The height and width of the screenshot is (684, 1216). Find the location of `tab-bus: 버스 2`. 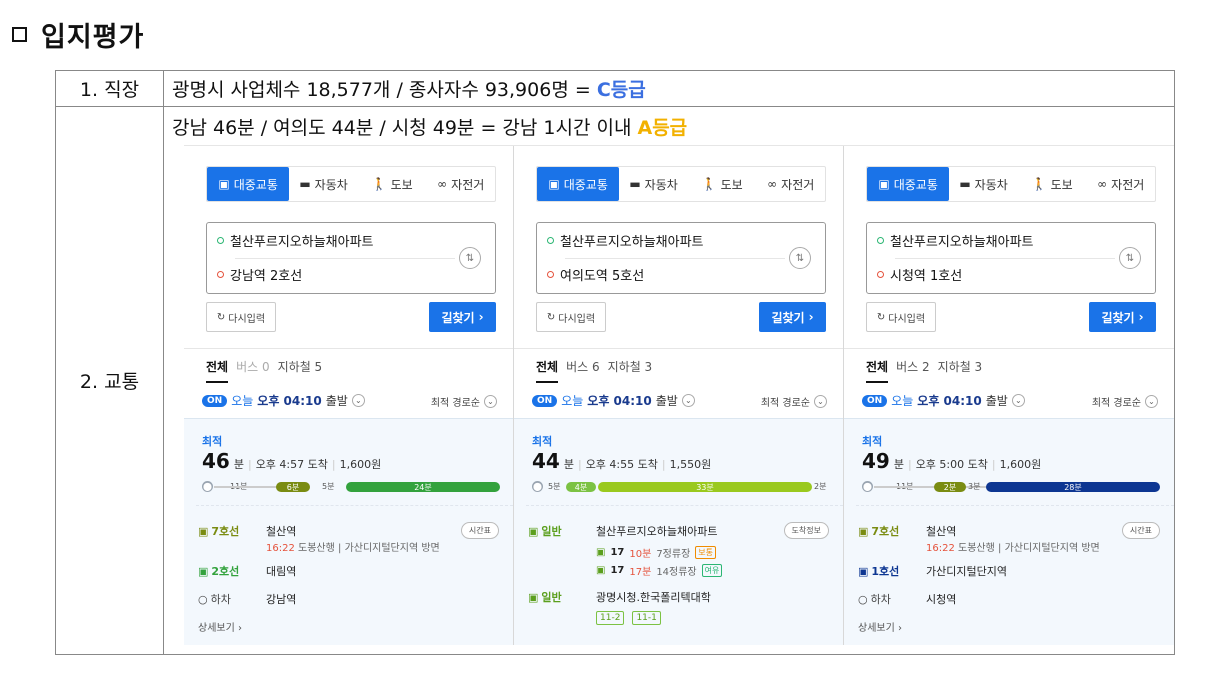

tab-bus: 버스 2 is located at coordinates (913, 370).